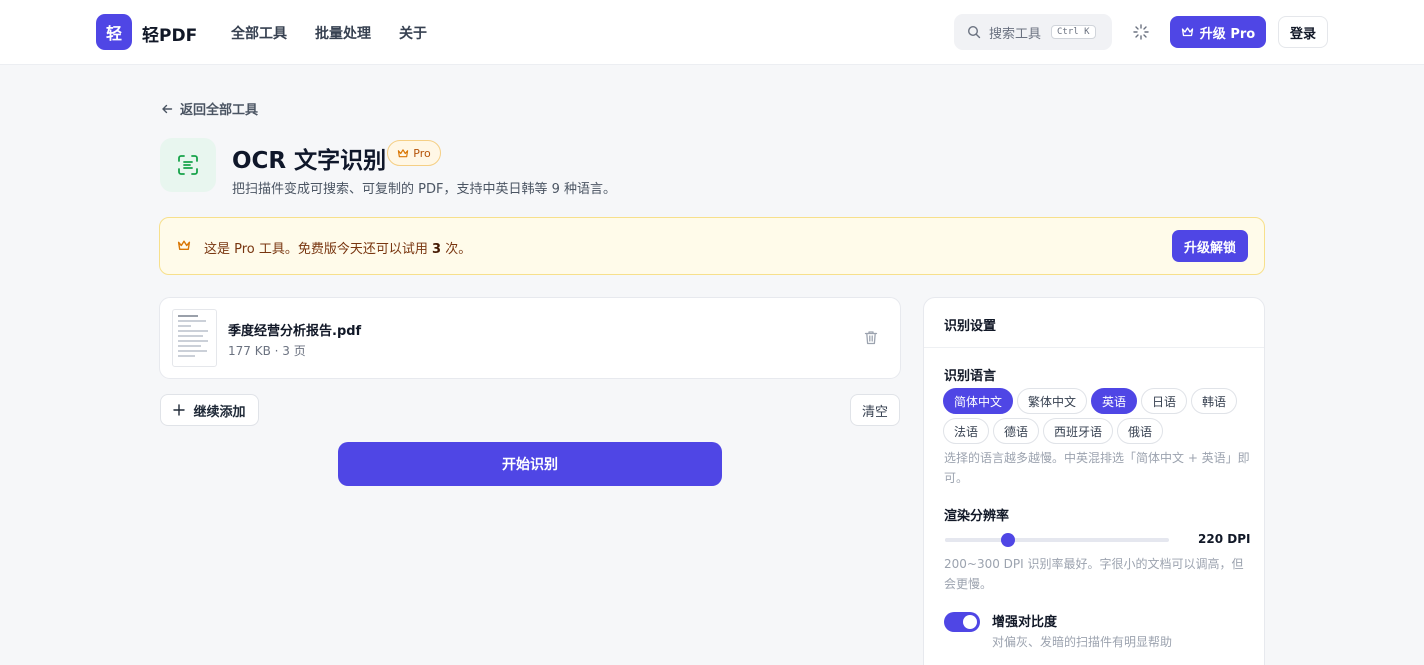 The height and width of the screenshot is (665, 1424). I want to click on add-more-label: 继续添加, so click(219, 412).